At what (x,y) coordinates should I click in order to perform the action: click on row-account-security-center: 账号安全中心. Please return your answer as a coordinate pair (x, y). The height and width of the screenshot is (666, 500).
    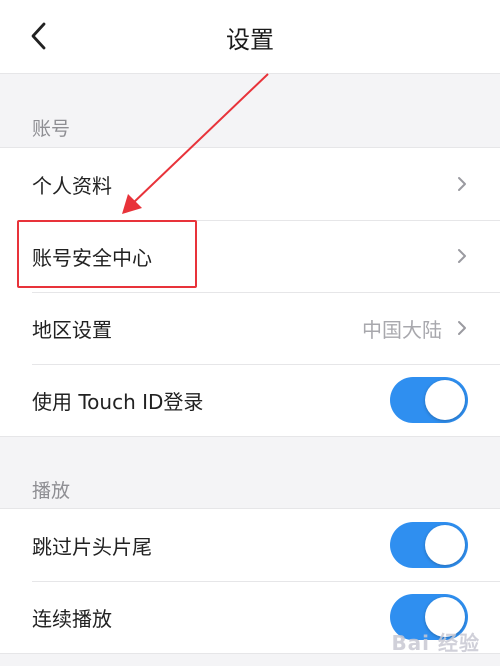
    Looking at the image, I should click on (250, 256).